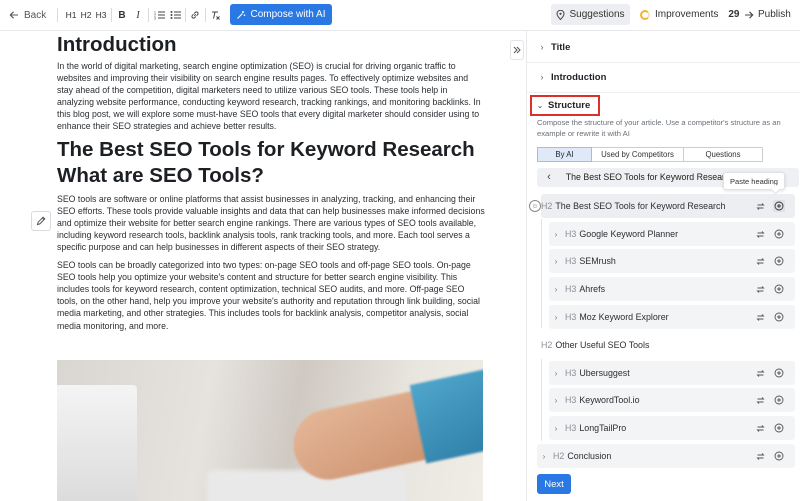 The height and width of the screenshot is (501, 800). I want to click on improvements-count: 29, so click(734, 14).